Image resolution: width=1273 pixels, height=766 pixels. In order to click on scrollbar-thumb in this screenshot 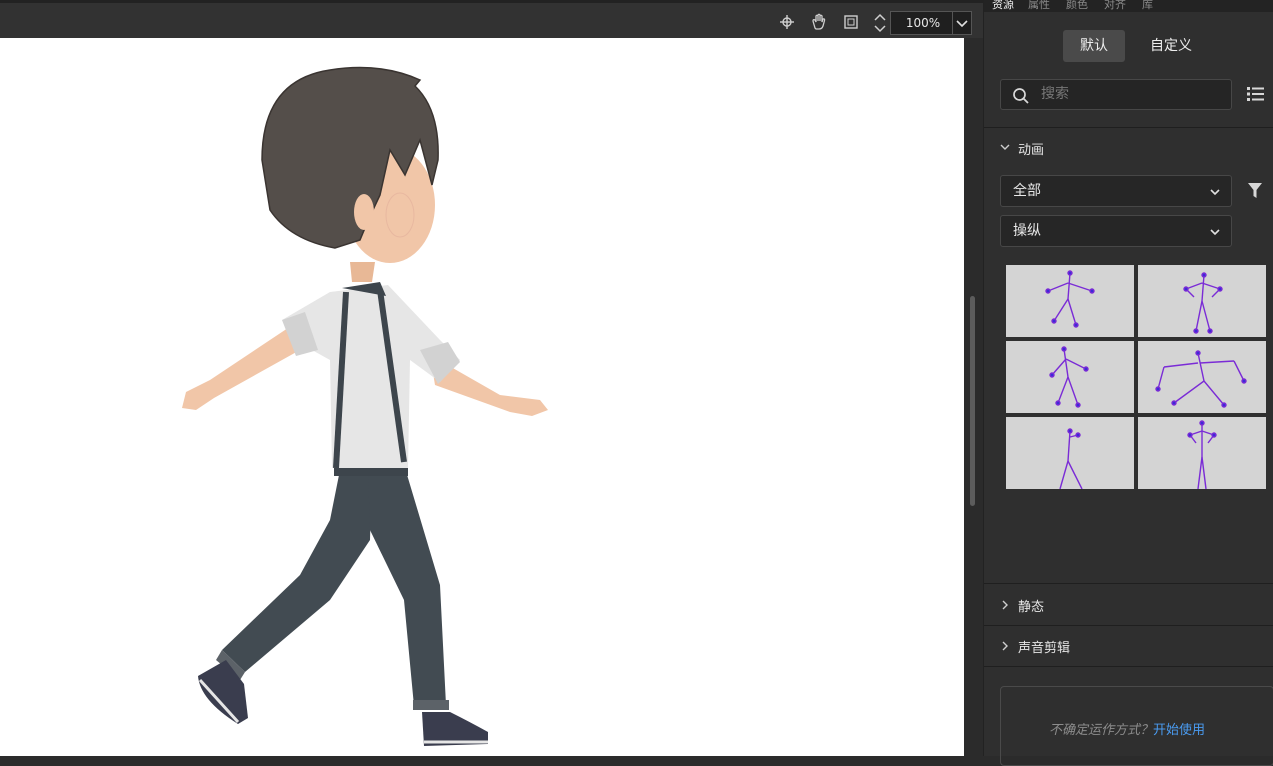, I will do `click(972, 401)`.